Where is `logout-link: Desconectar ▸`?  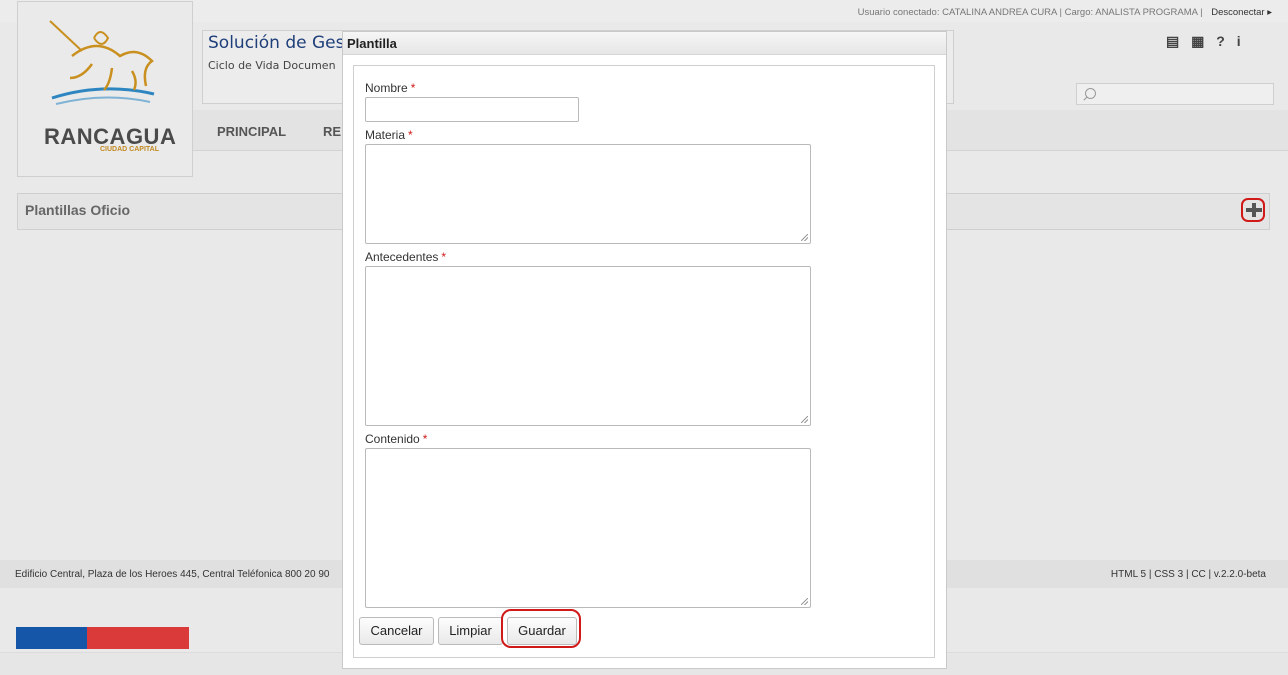 logout-link: Desconectar ▸ is located at coordinates (1241, 12).